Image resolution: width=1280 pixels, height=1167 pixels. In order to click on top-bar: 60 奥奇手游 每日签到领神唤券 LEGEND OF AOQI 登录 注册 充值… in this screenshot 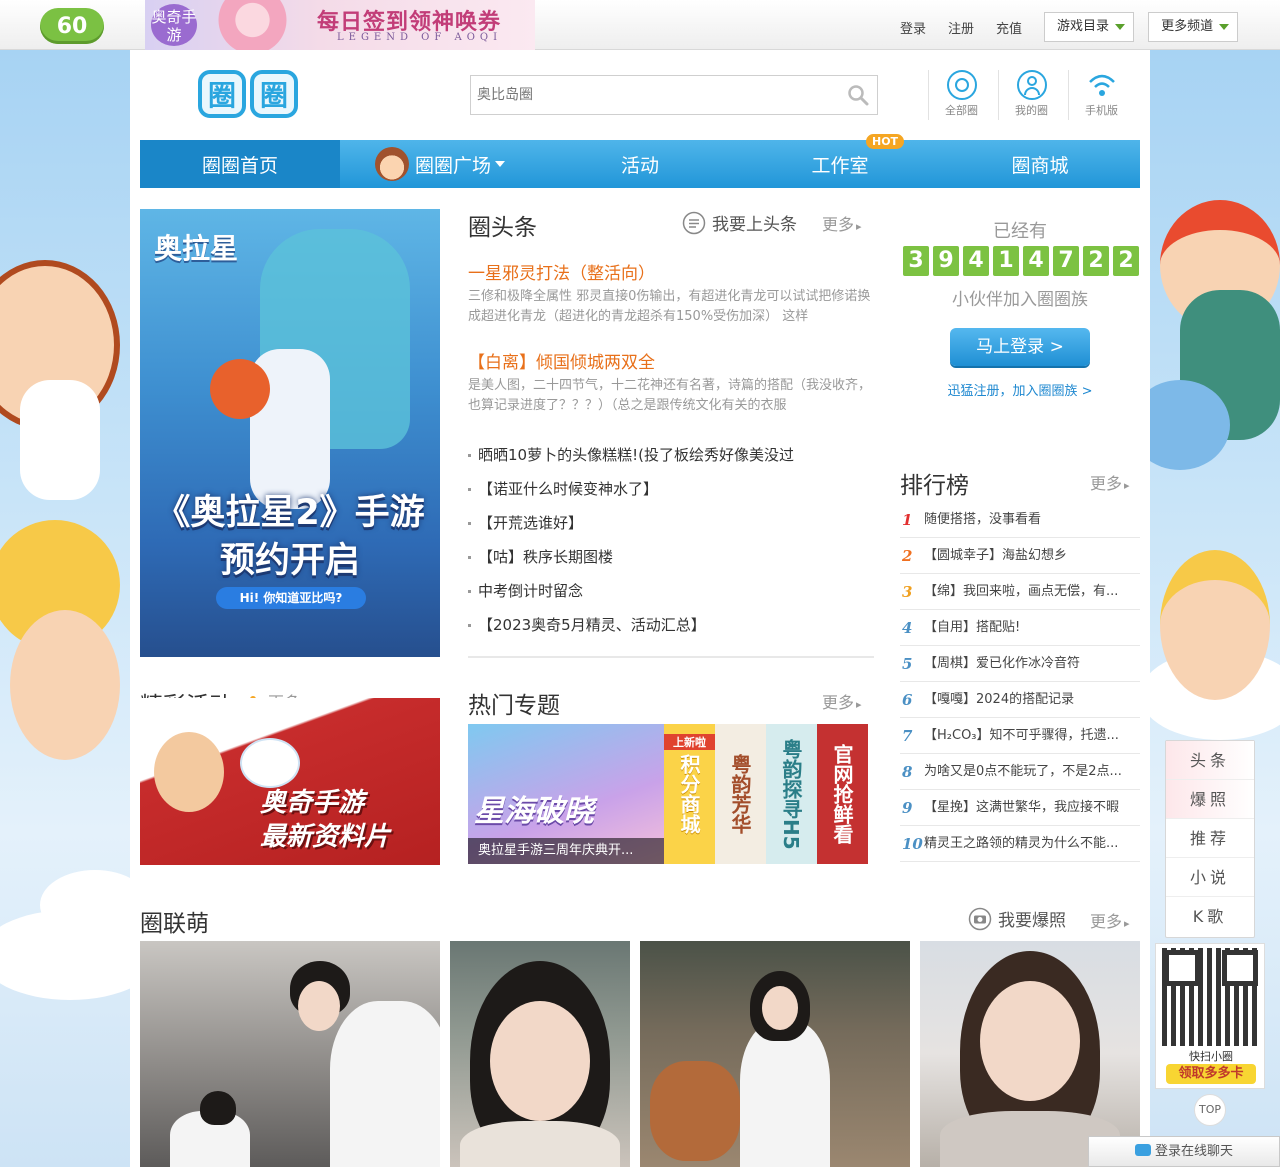, I will do `click(640, 25)`.